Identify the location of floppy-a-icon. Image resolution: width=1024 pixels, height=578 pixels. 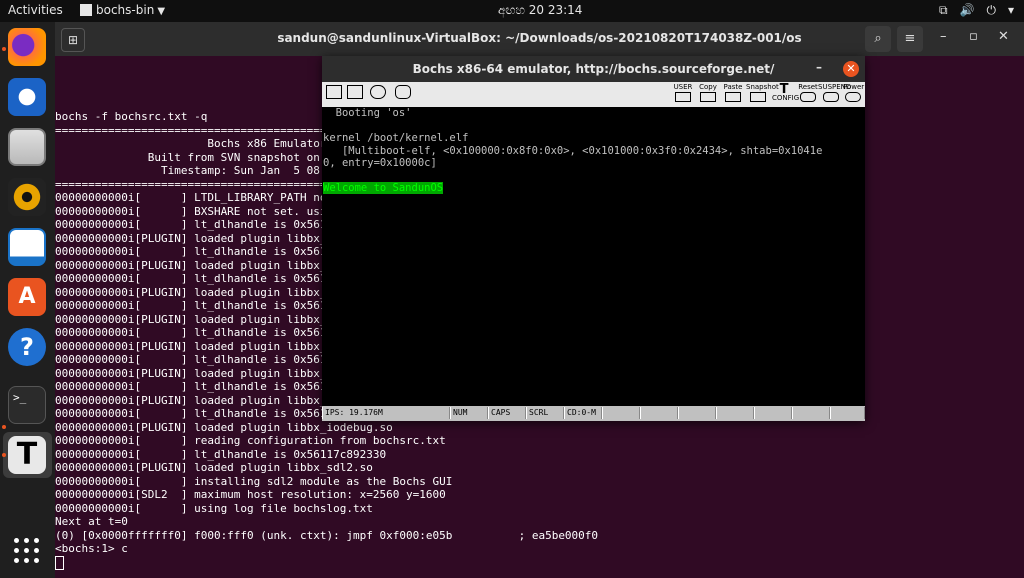
(334, 94).